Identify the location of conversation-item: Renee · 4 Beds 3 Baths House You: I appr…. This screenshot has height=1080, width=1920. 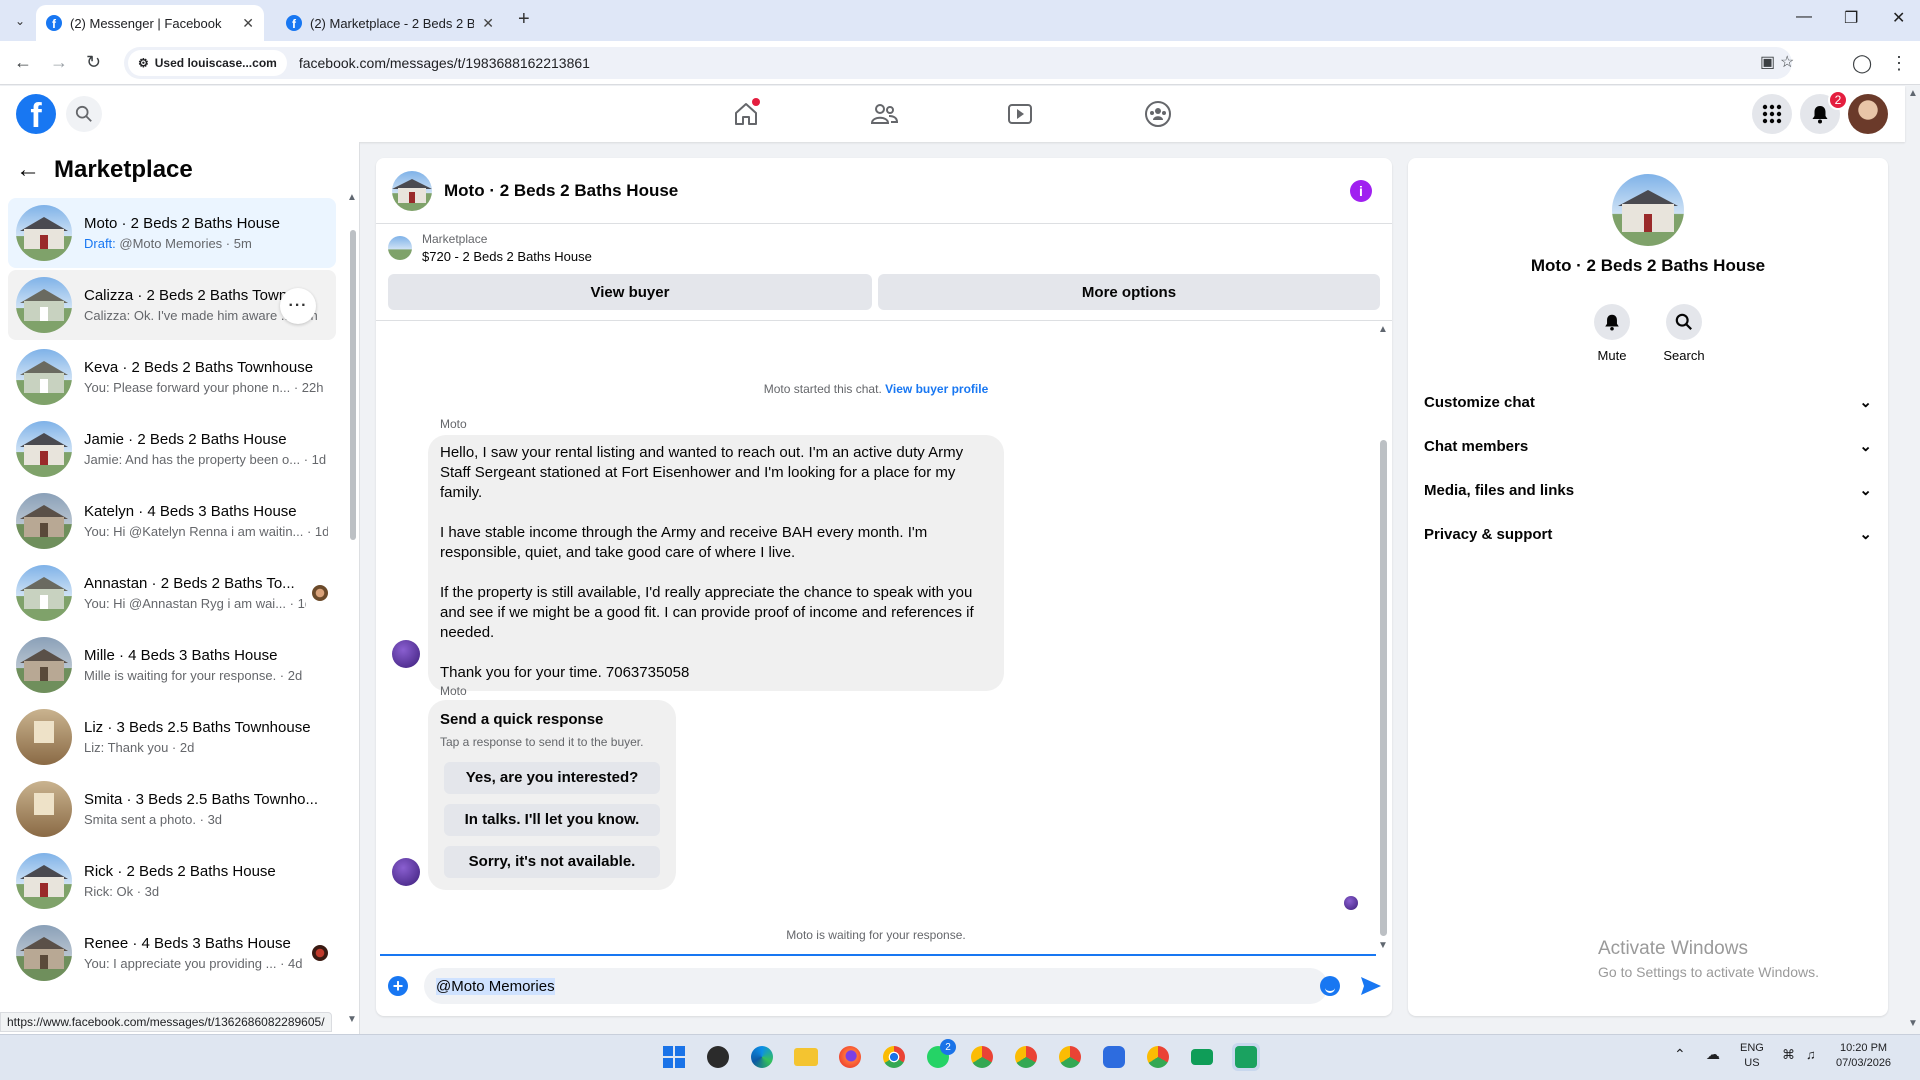
(172, 953).